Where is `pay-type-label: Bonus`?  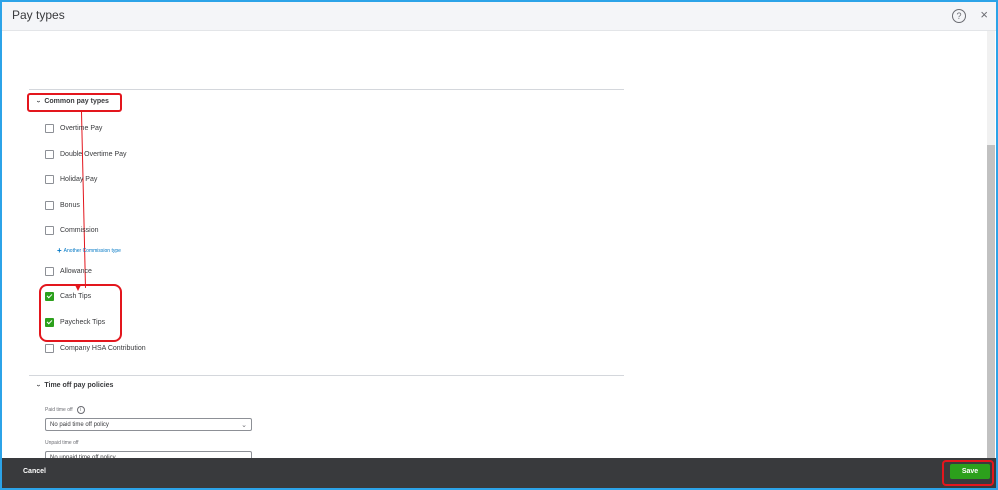
pay-type-label: Bonus is located at coordinates (70, 205).